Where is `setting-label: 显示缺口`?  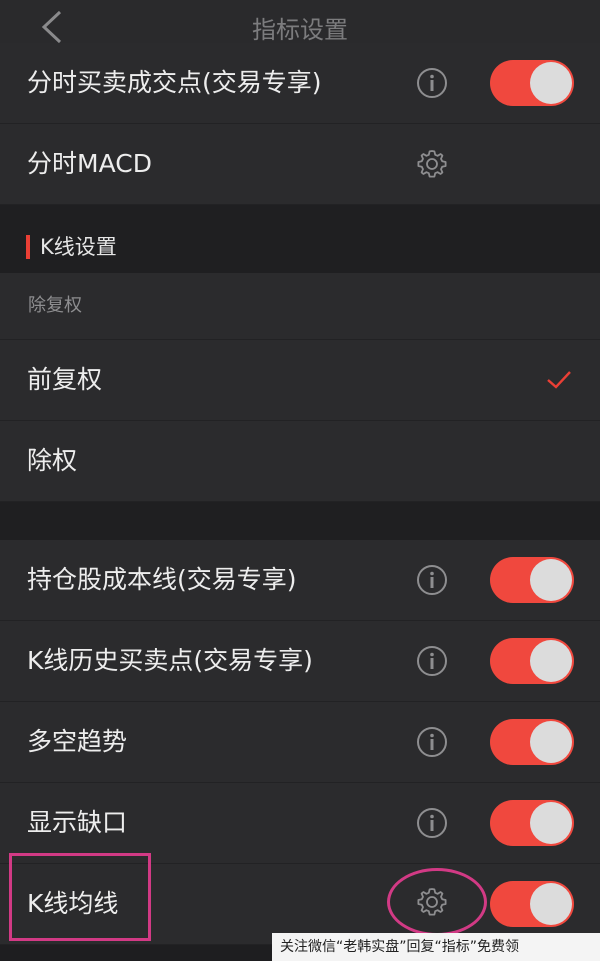 setting-label: 显示缺口 is located at coordinates (77, 822).